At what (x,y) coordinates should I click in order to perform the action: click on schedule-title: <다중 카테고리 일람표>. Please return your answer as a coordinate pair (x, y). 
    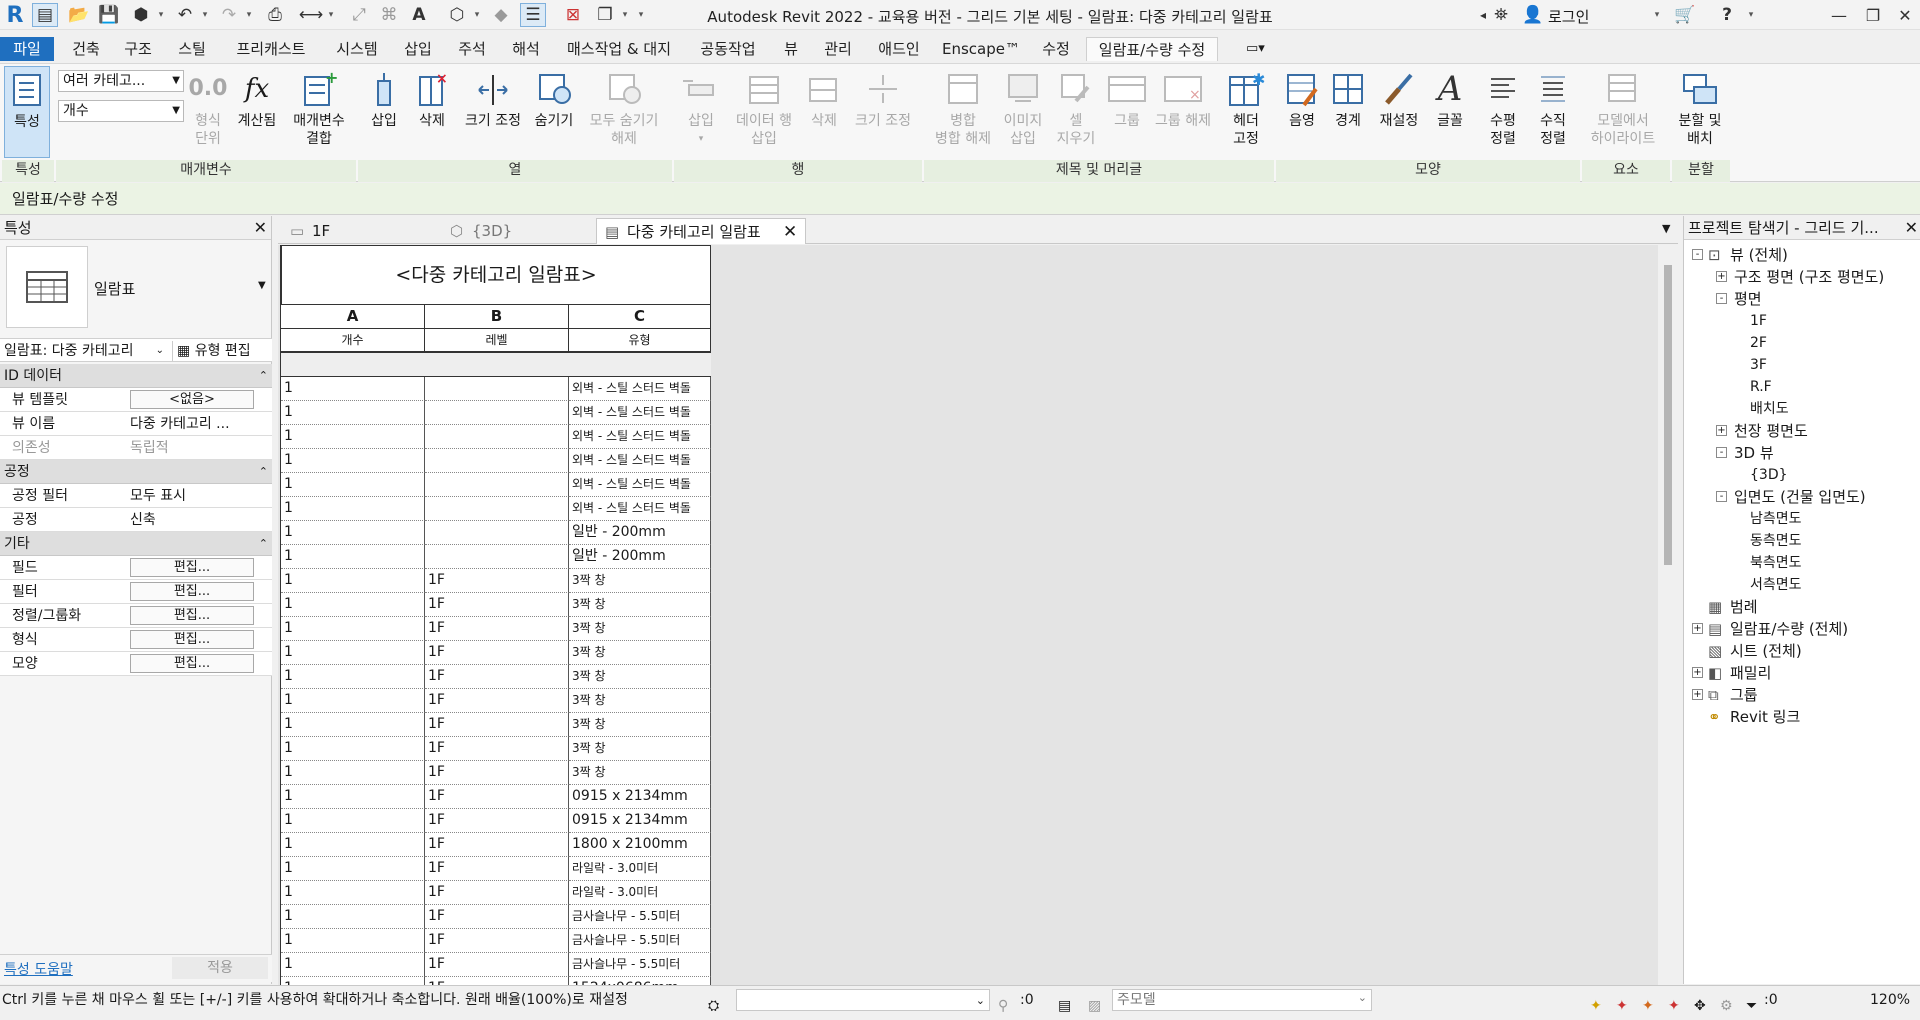
    Looking at the image, I should click on (496, 275).